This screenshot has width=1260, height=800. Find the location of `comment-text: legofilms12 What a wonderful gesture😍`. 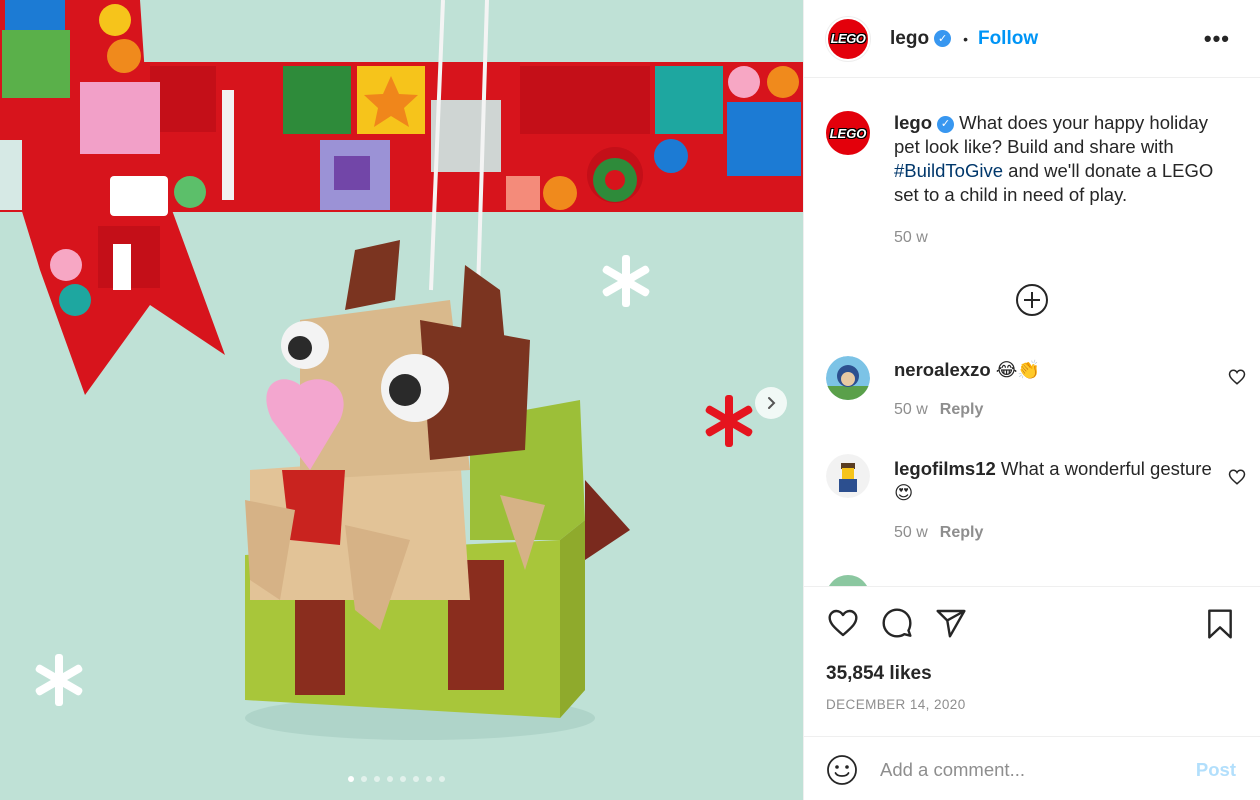

comment-text: legofilms12 What a wonderful gesture😍 is located at coordinates (1061, 481).